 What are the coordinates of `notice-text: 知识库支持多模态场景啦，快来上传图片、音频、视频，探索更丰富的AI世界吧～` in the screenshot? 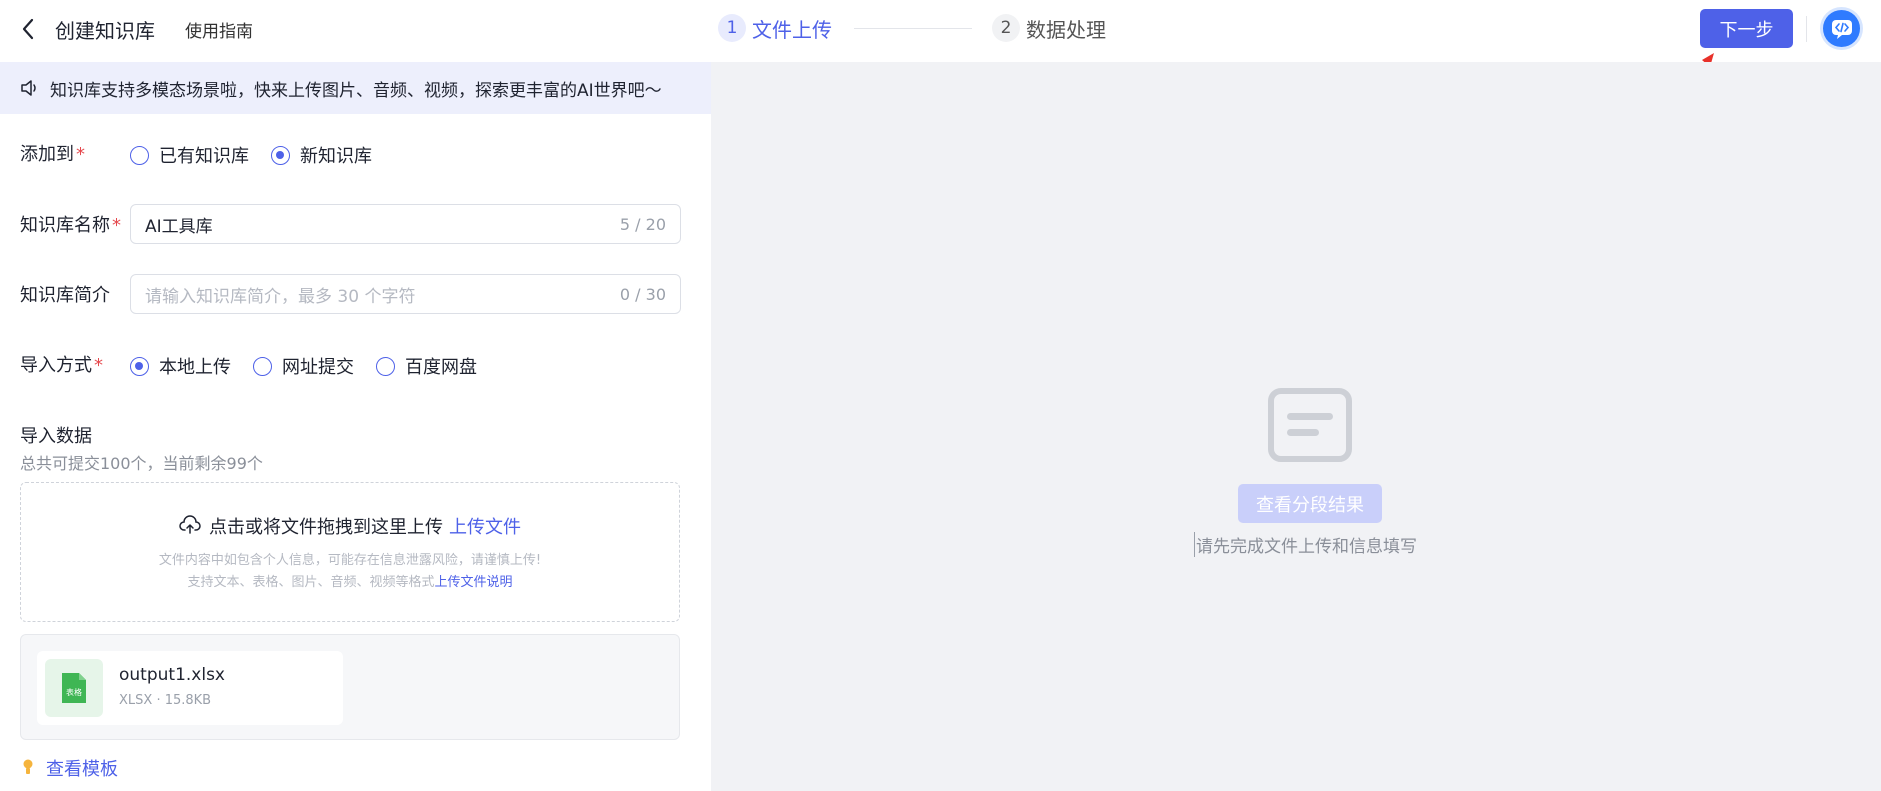 It's located at (356, 90).